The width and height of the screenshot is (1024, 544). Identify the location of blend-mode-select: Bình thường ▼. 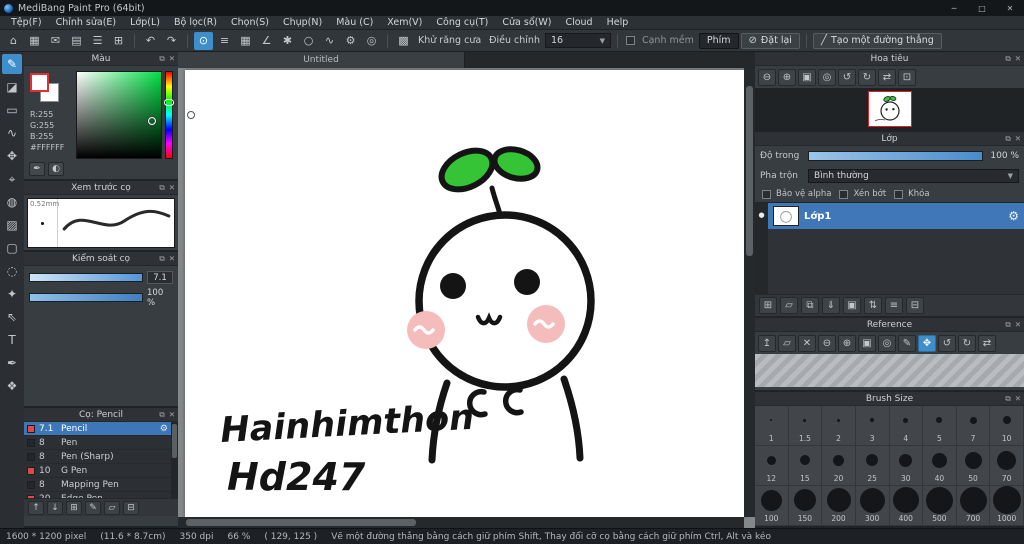
(913, 176).